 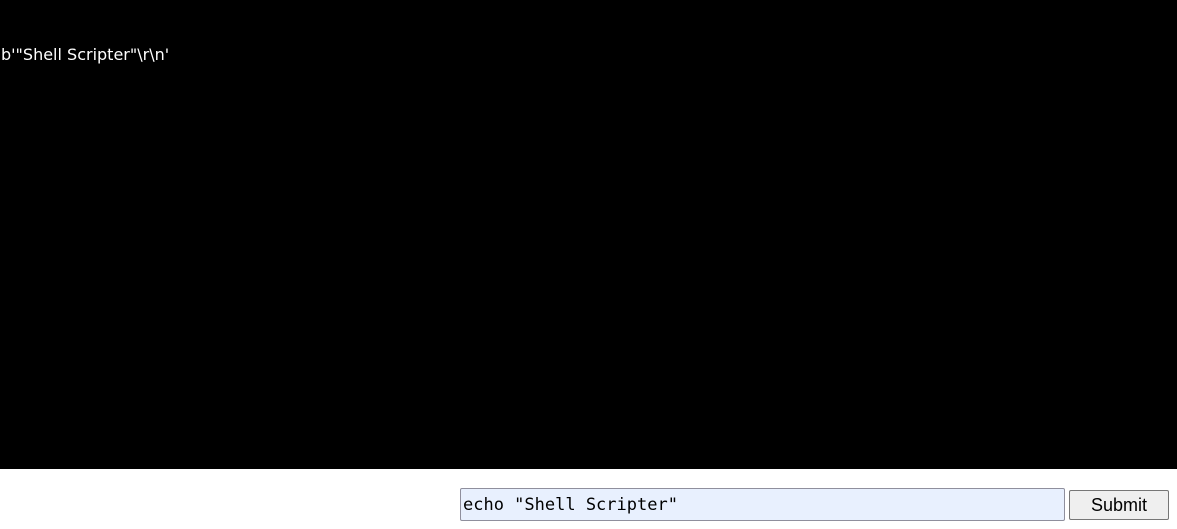 I want to click on submit-button: Submit, so click(x=1119, y=505).